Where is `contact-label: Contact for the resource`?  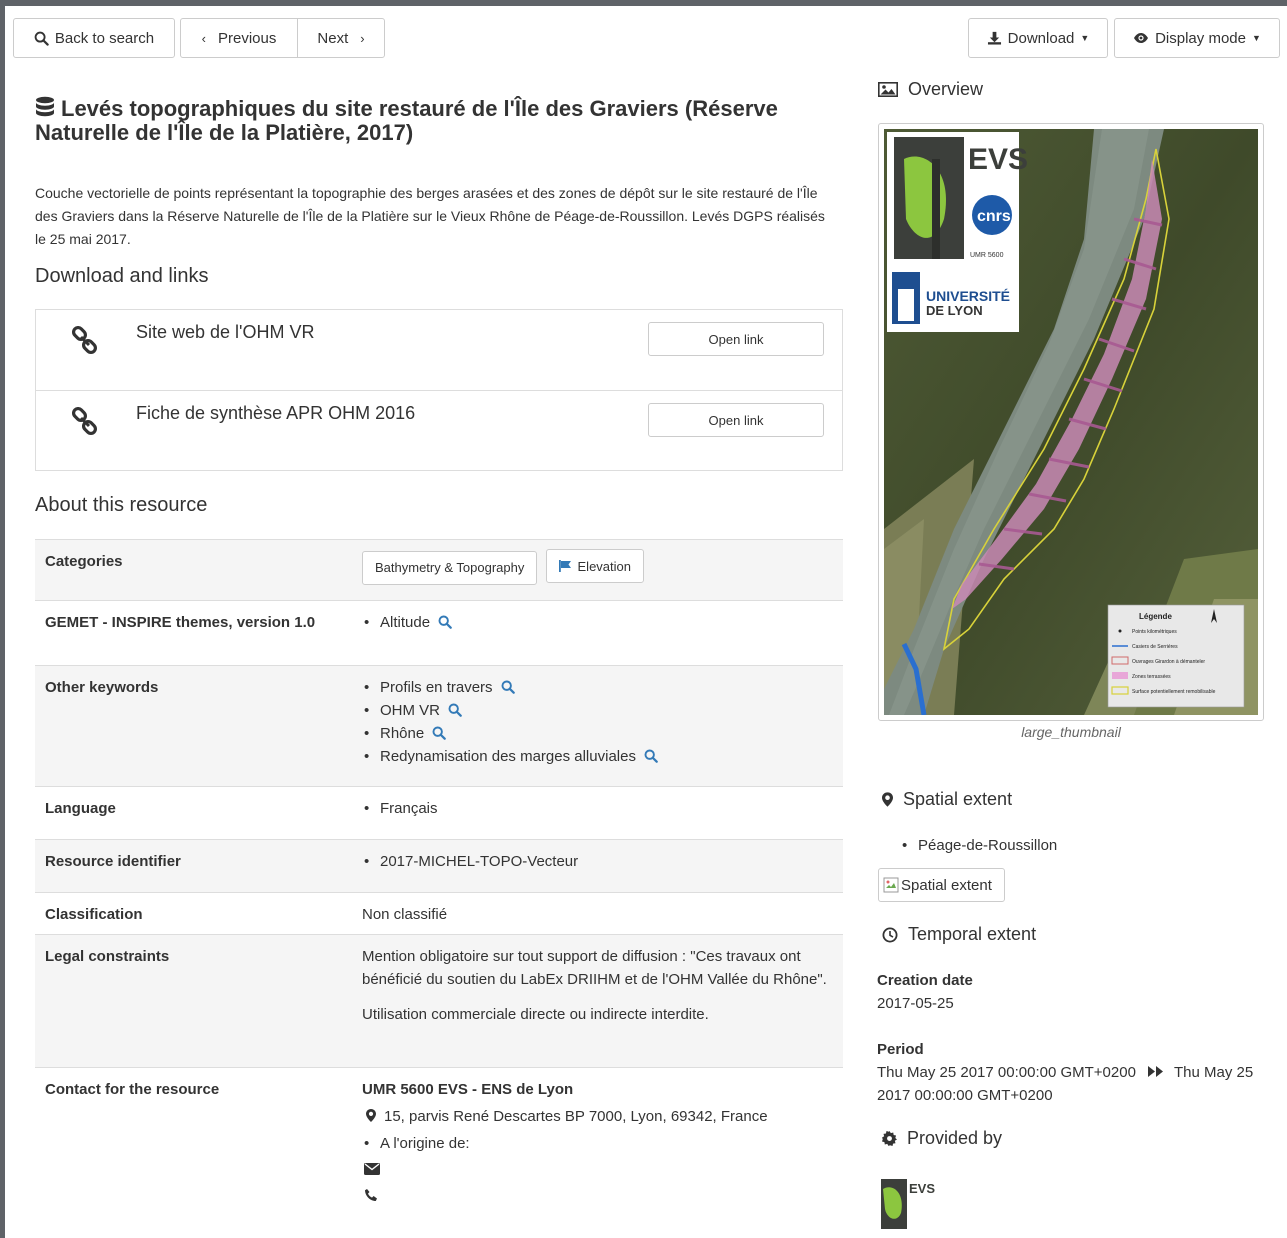
contact-label: Contact for the resource is located at coordinates (132, 1089).